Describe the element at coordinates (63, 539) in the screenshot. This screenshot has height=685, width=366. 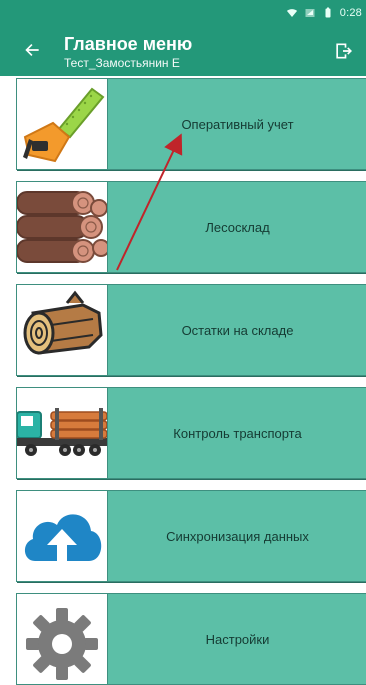
I see `cloud-upload-icon` at that location.